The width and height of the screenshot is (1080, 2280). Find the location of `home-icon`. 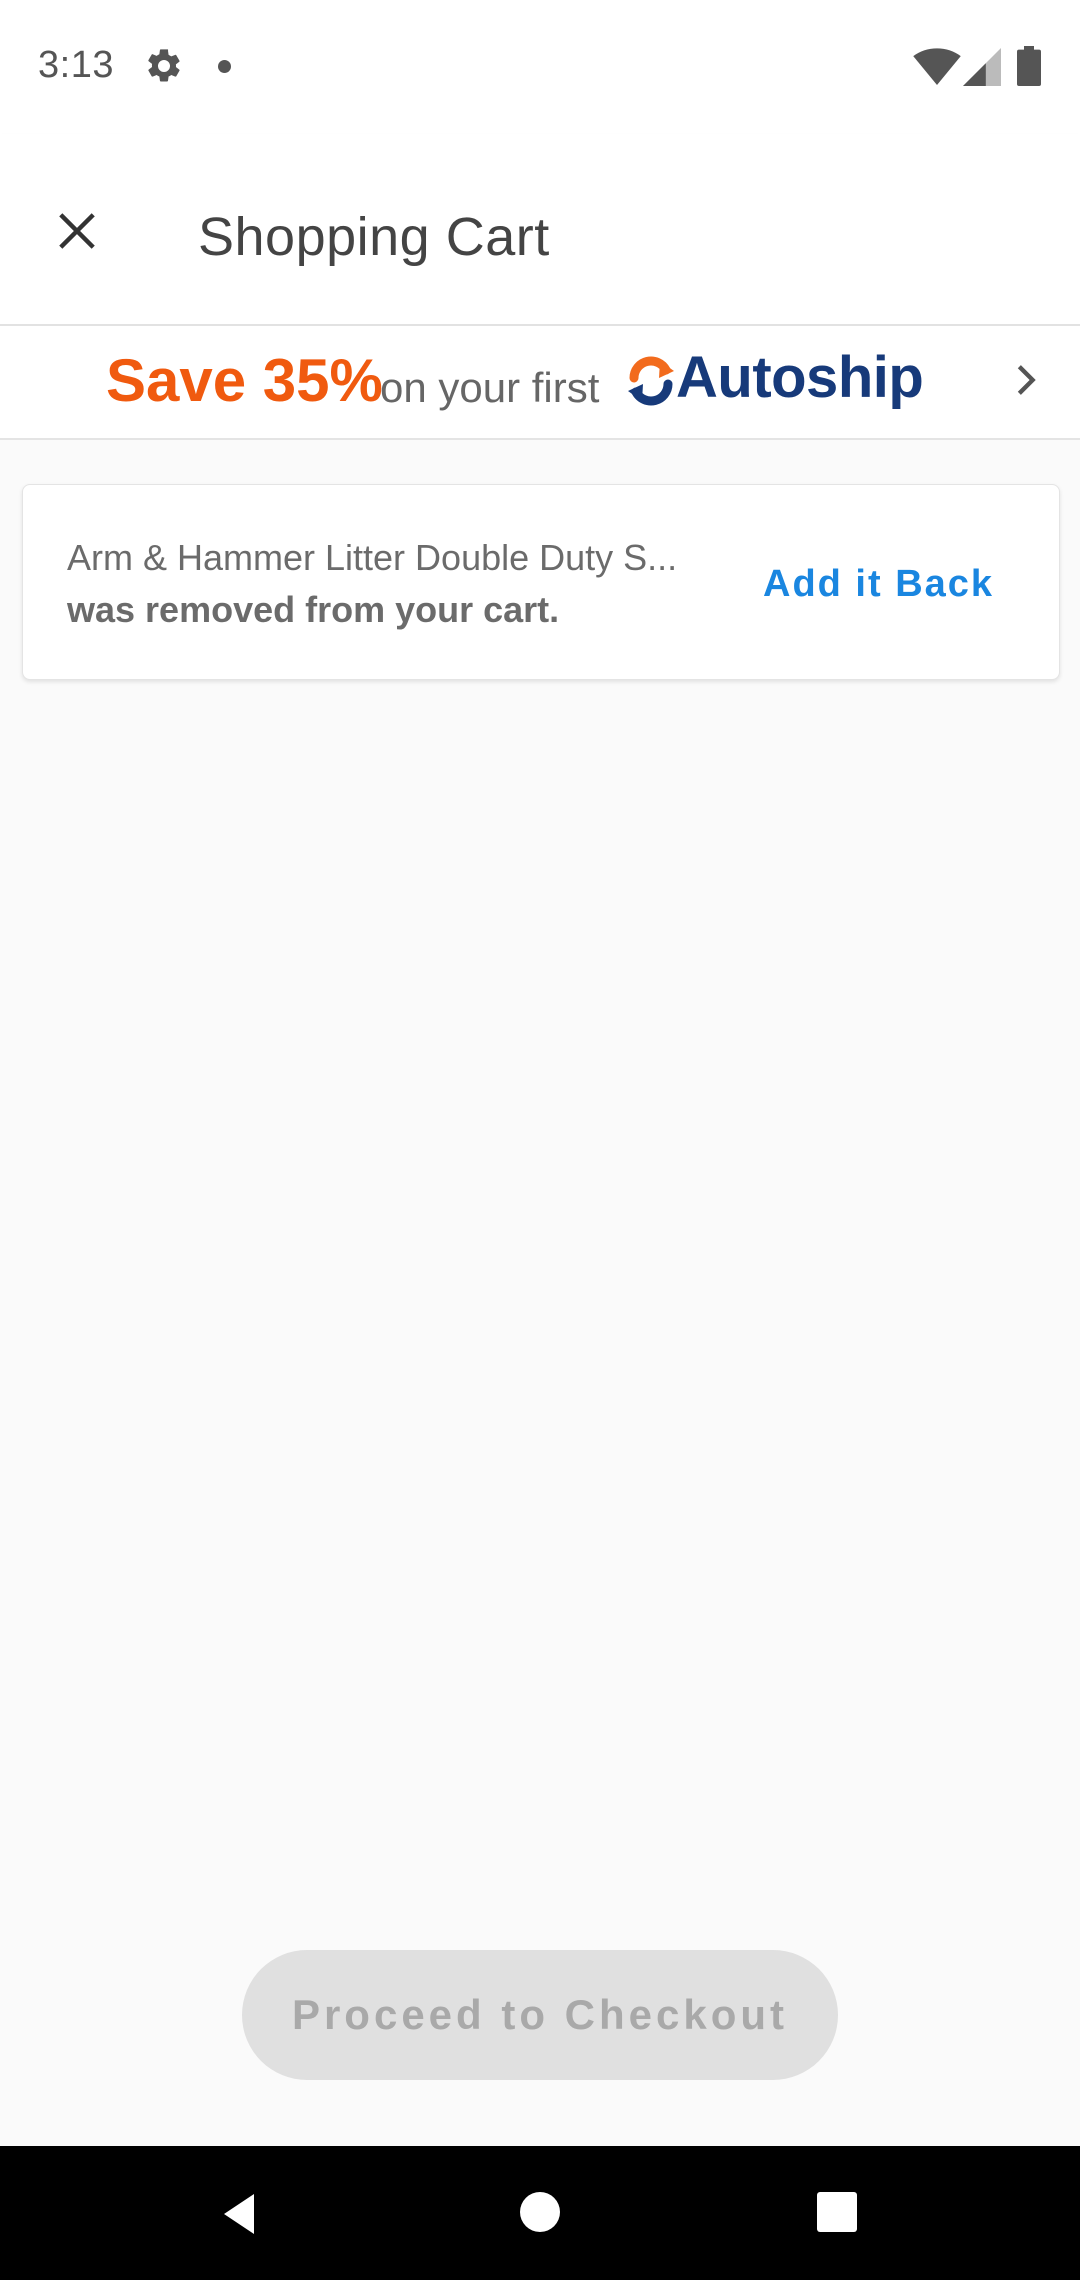

home-icon is located at coordinates (540, 2212).